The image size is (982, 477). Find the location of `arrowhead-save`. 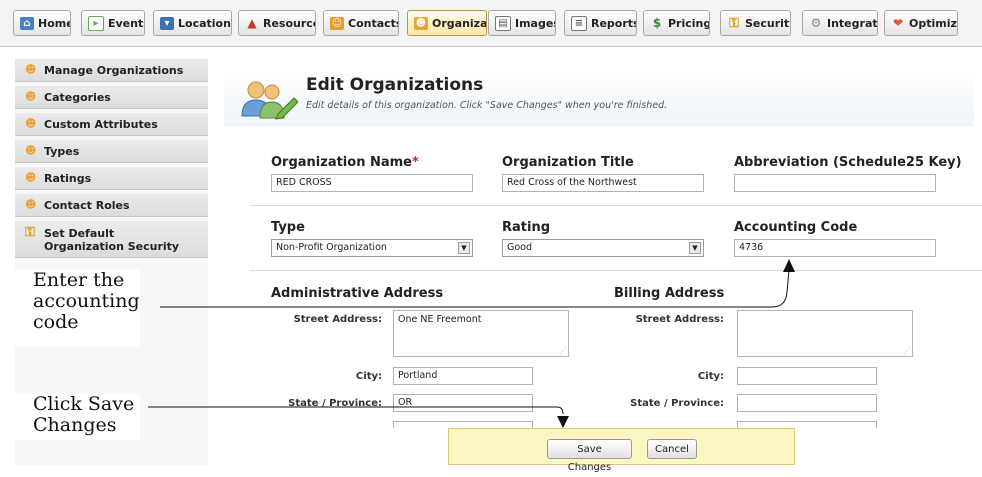

arrowhead-save is located at coordinates (563, 422).